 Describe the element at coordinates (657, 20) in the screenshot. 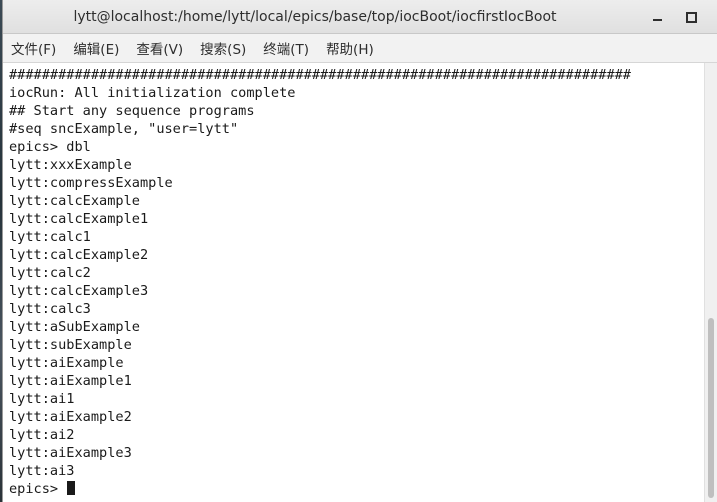

I see `minimize-icon` at that location.